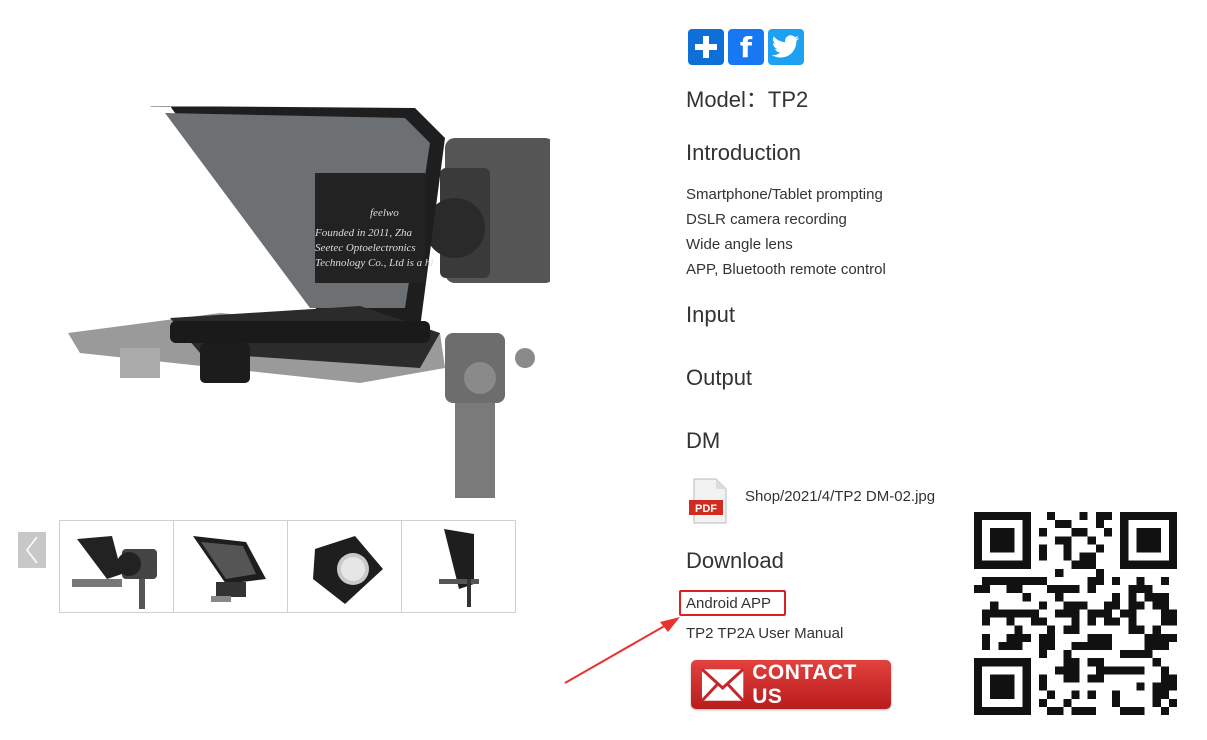 The width and height of the screenshot is (1207, 740). Describe the element at coordinates (363, 233) in the screenshot. I see `photo-text-line-2: Founded in 2011, Zha` at that location.